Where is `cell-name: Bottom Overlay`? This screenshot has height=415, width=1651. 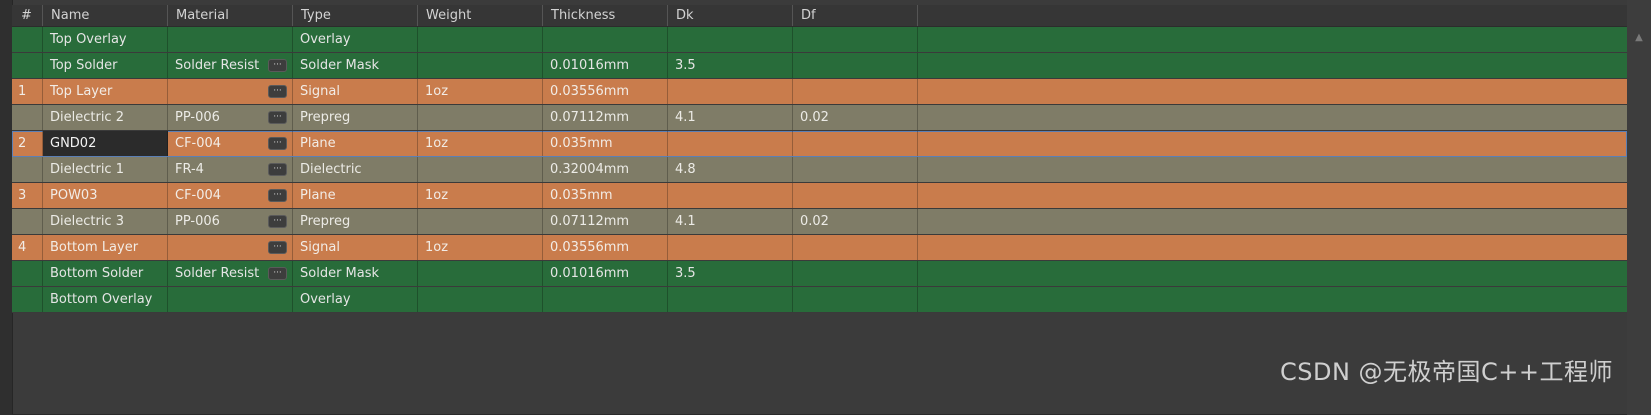
cell-name: Bottom Overlay is located at coordinates (105, 299).